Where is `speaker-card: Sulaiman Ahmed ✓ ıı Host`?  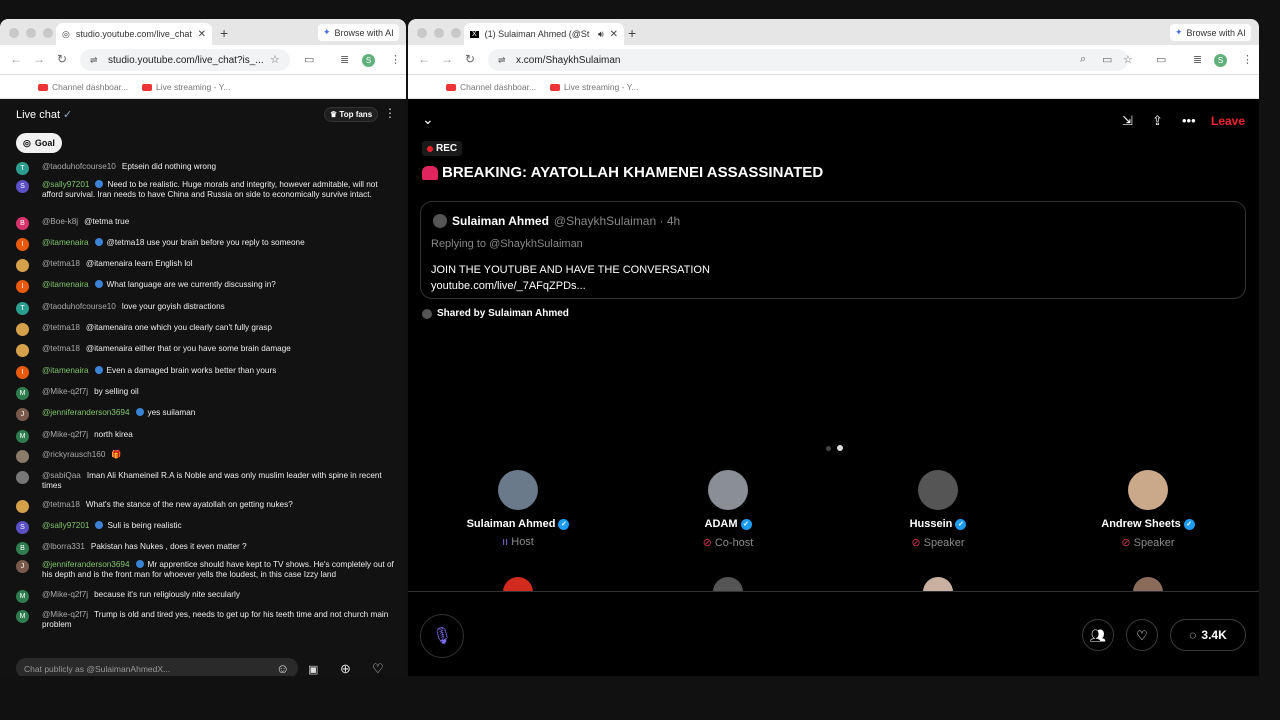
speaker-card: Sulaiman Ahmed ✓ ıı Host is located at coordinates (518, 509).